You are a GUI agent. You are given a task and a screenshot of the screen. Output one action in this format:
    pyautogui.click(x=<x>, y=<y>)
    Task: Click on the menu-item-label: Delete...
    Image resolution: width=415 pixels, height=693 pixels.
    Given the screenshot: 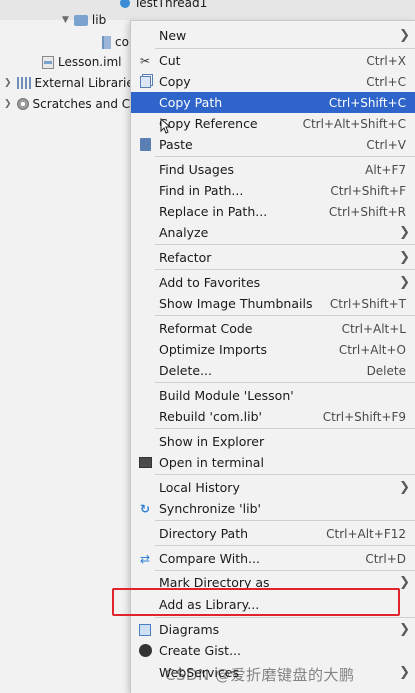 What is the action you would take?
    pyautogui.click(x=185, y=370)
    